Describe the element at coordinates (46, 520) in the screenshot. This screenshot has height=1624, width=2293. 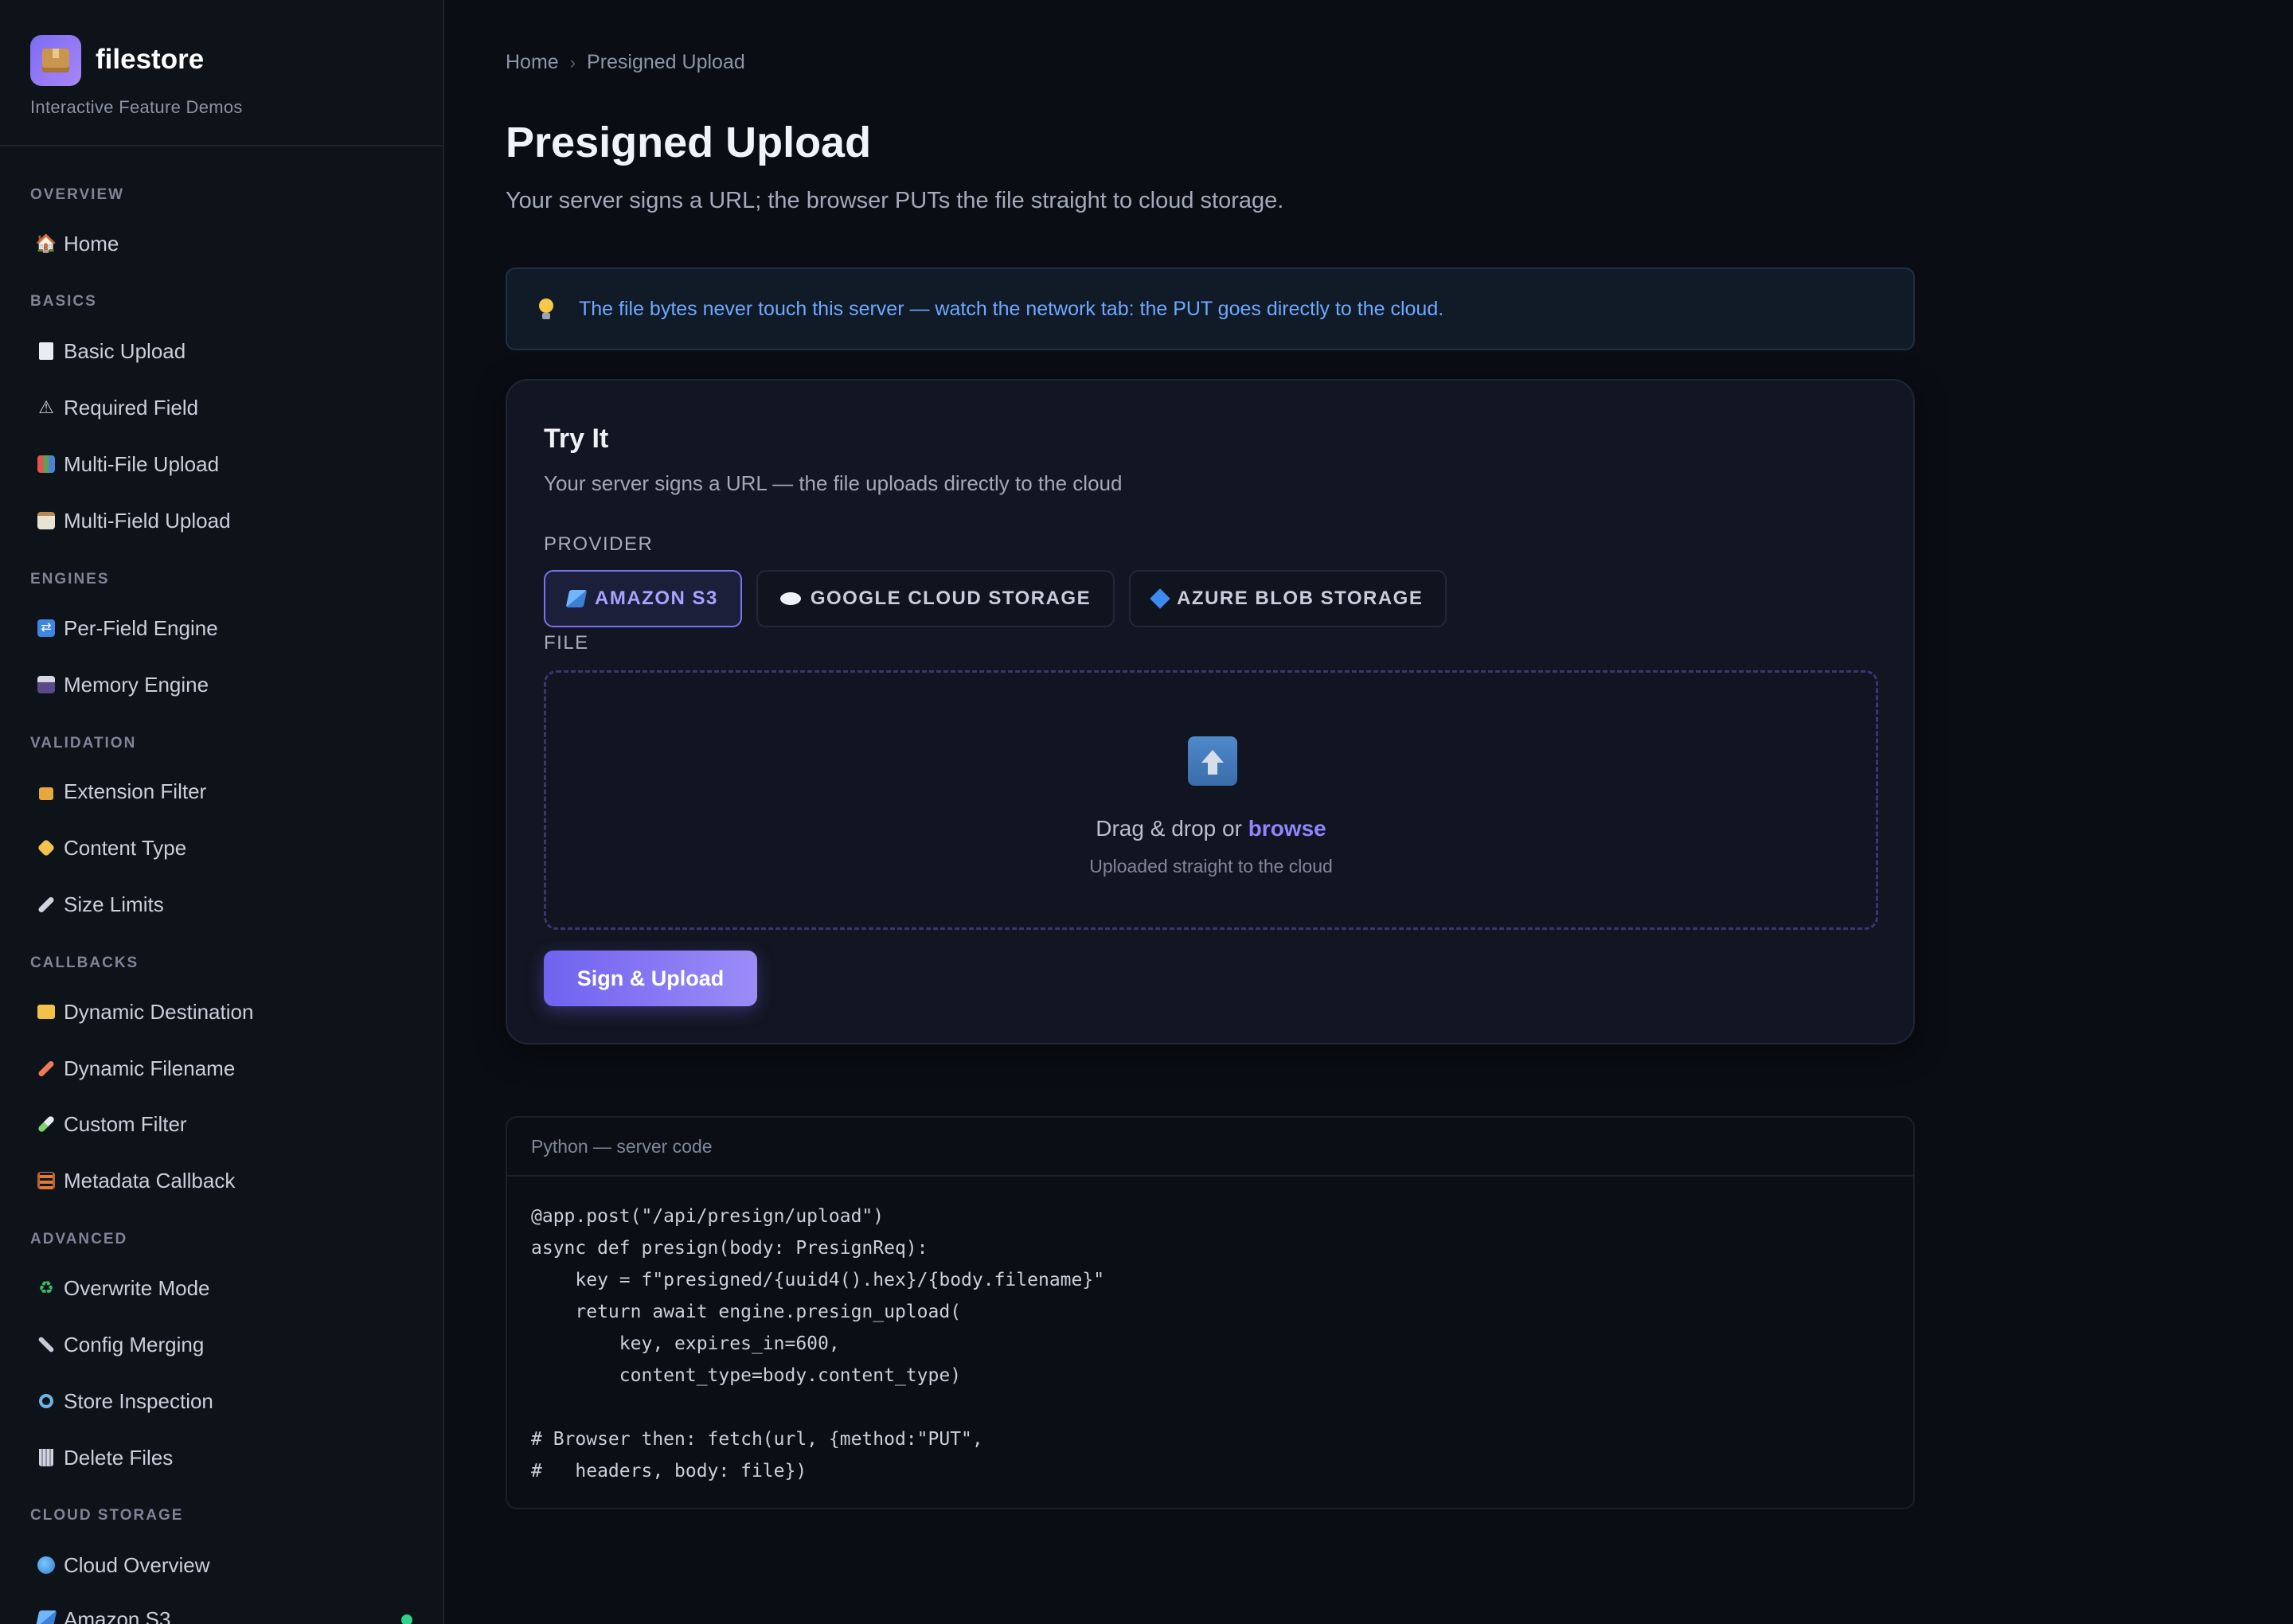
I see `clipboard-icon` at that location.